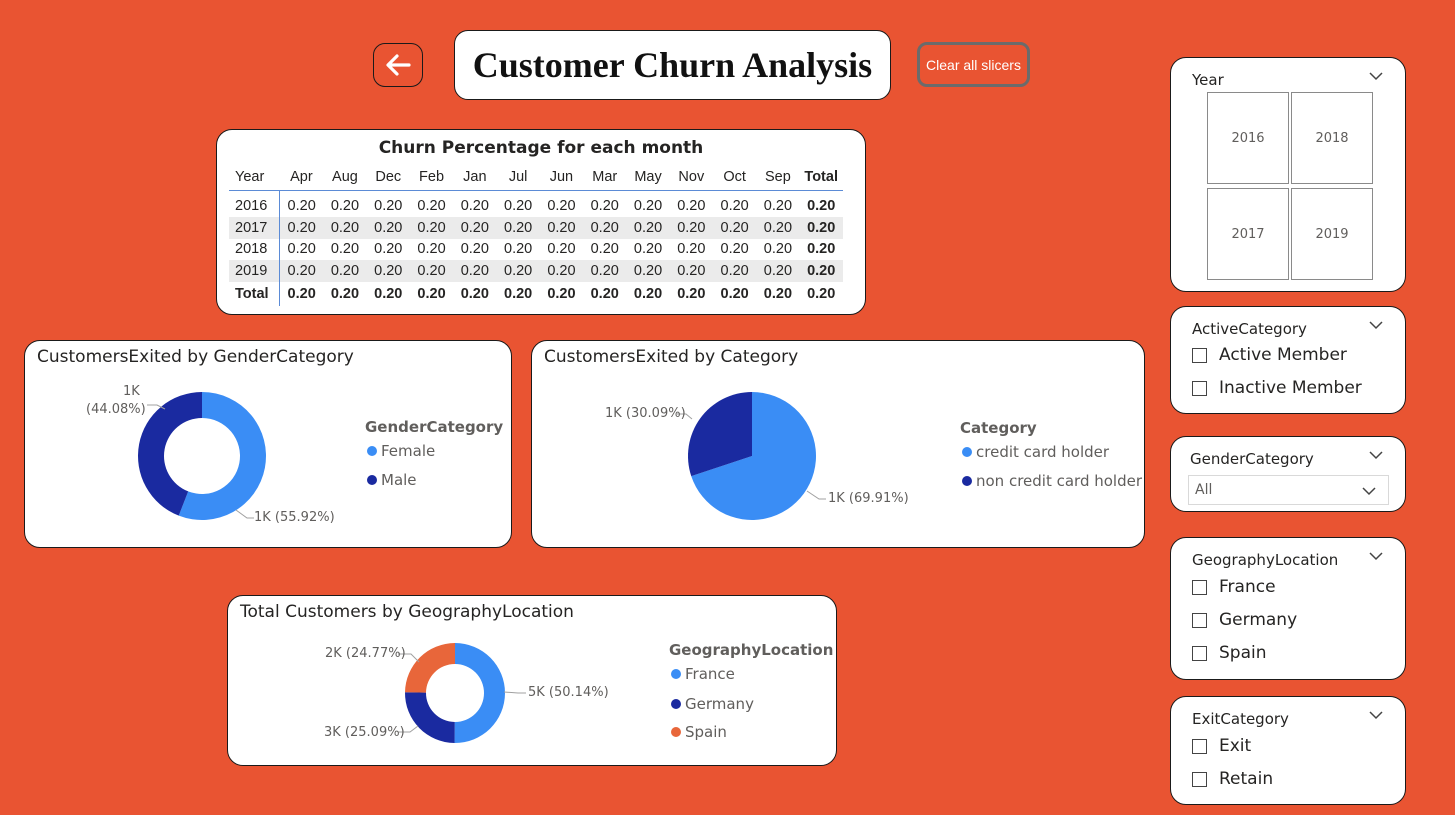 Image resolution: width=1455 pixels, height=815 pixels. I want to click on matrix-header-cell: Apr, so click(301, 177).